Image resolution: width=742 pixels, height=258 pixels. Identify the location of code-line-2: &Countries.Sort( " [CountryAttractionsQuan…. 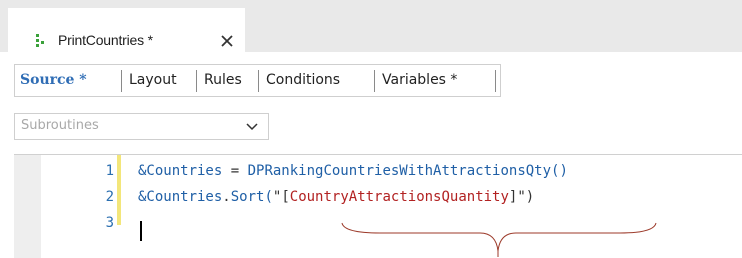
(336, 197).